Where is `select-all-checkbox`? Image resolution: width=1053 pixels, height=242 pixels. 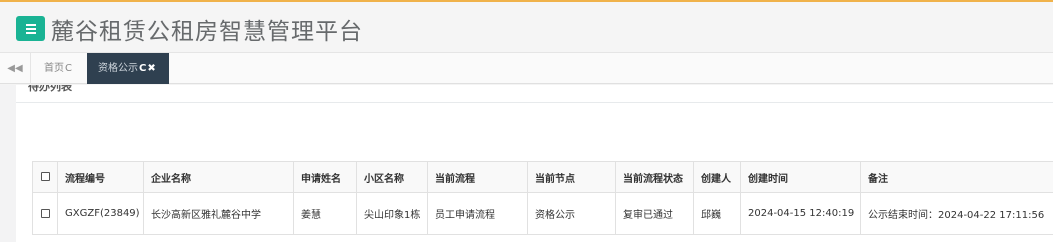 select-all-checkbox is located at coordinates (45, 176).